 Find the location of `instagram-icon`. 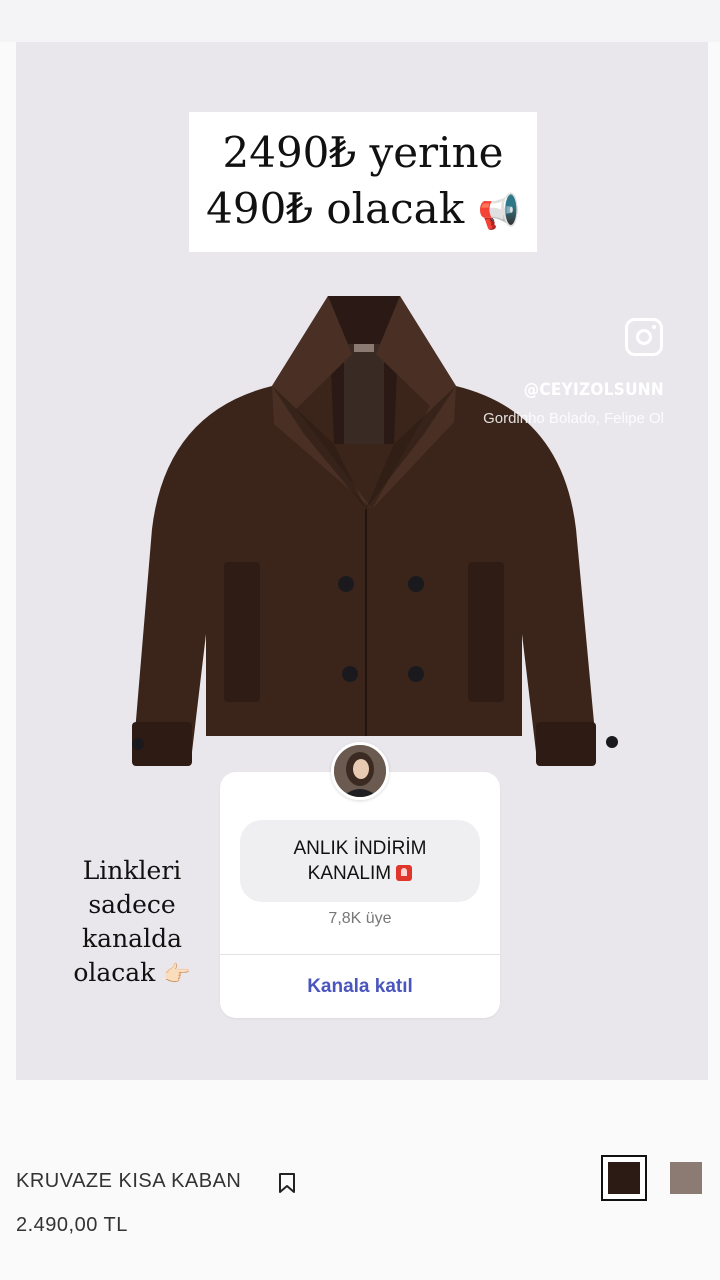

instagram-icon is located at coordinates (644, 337).